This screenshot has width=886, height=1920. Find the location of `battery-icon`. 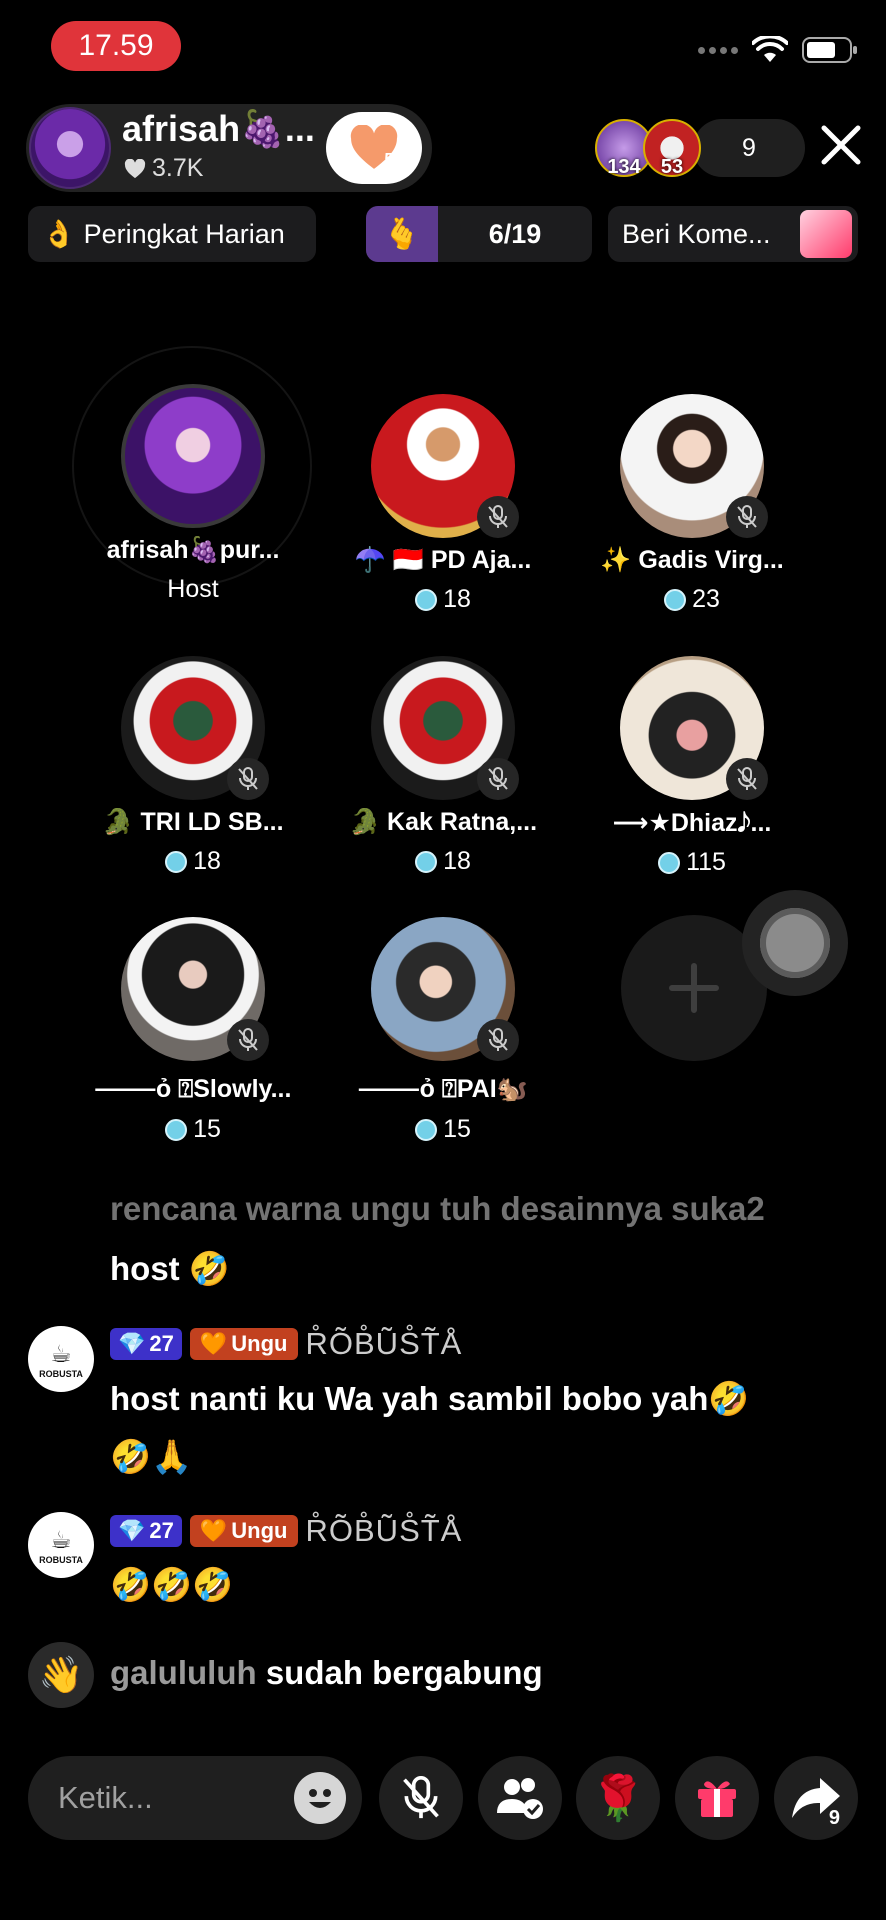

battery-icon is located at coordinates (829, 50).